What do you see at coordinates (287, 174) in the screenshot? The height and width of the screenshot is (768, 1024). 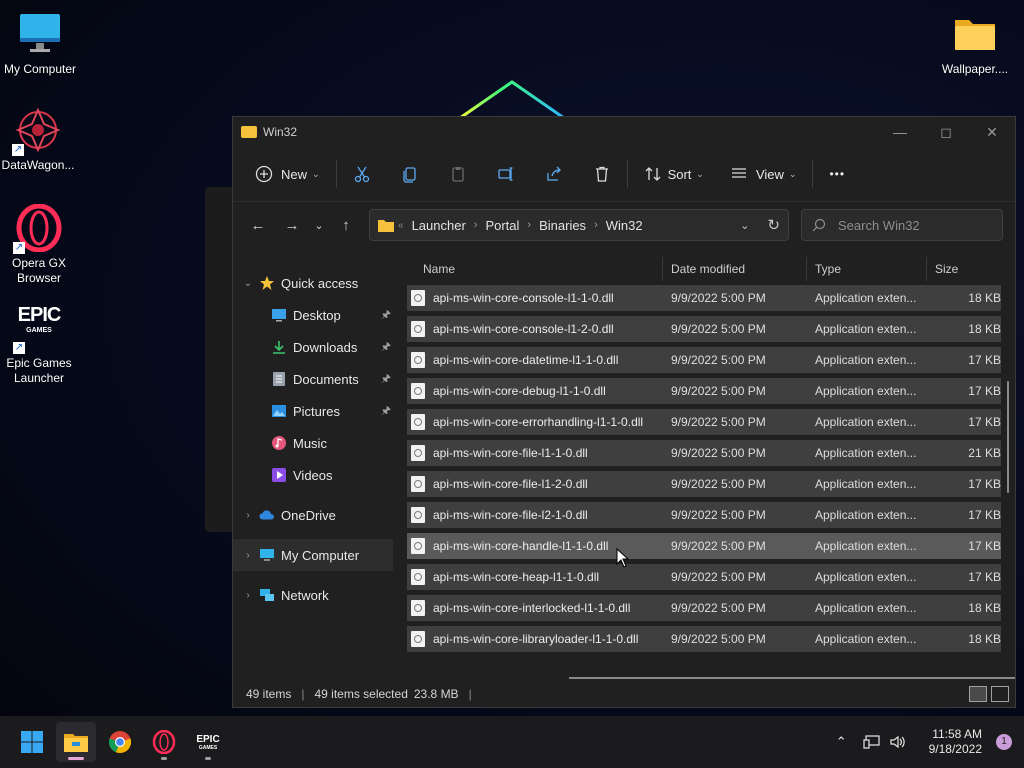 I see `new-button: New ⌄` at bounding box center [287, 174].